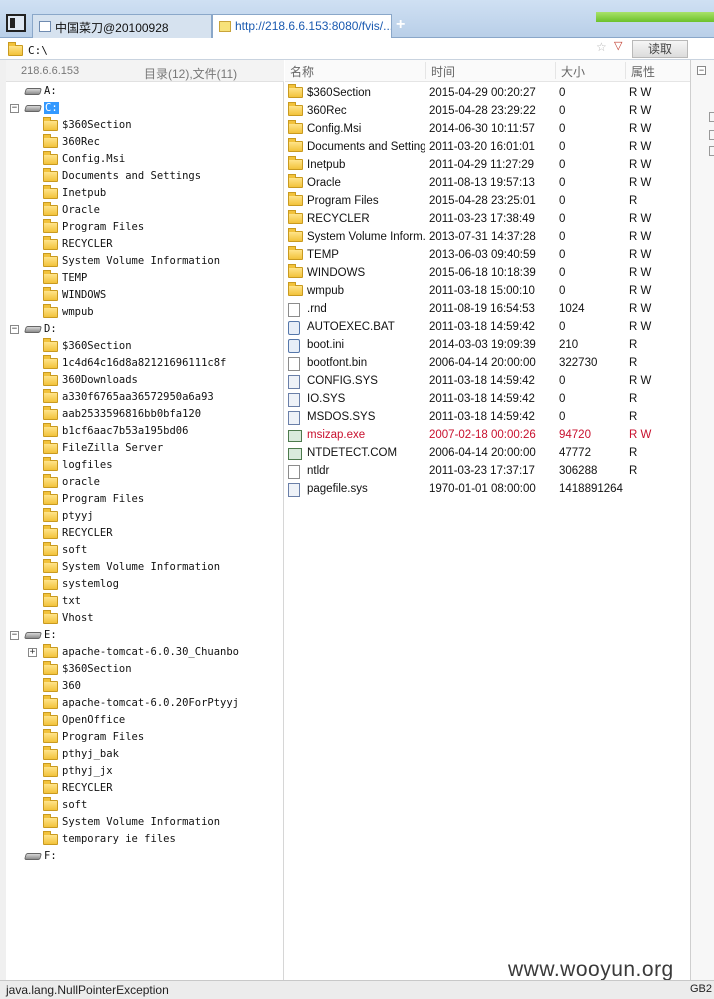 The image size is (714, 999). I want to click on tree-folder: apache-tomcat-6.0.20ForPtyyj, so click(141, 703).